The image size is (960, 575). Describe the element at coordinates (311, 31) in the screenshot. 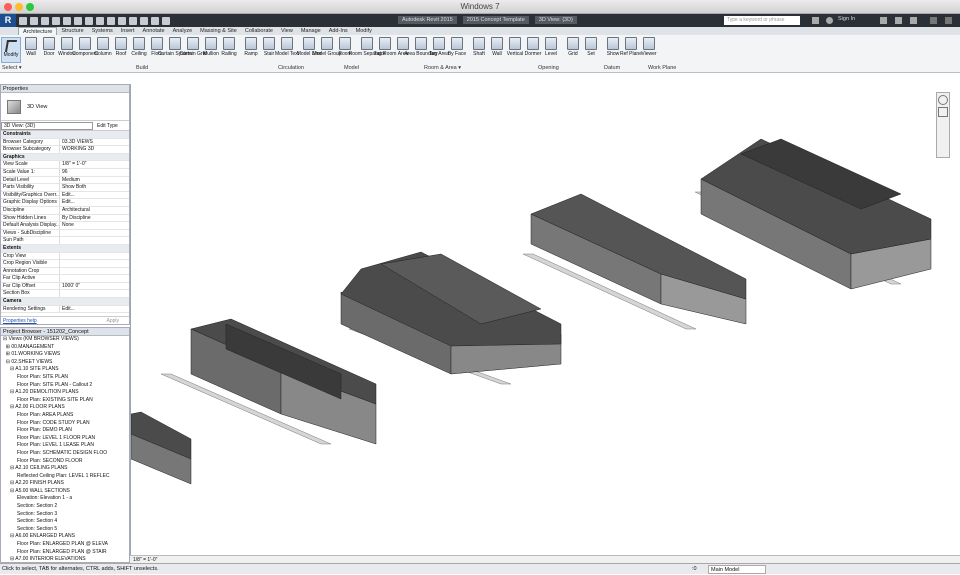

I see `tab-manage: Manage` at that location.